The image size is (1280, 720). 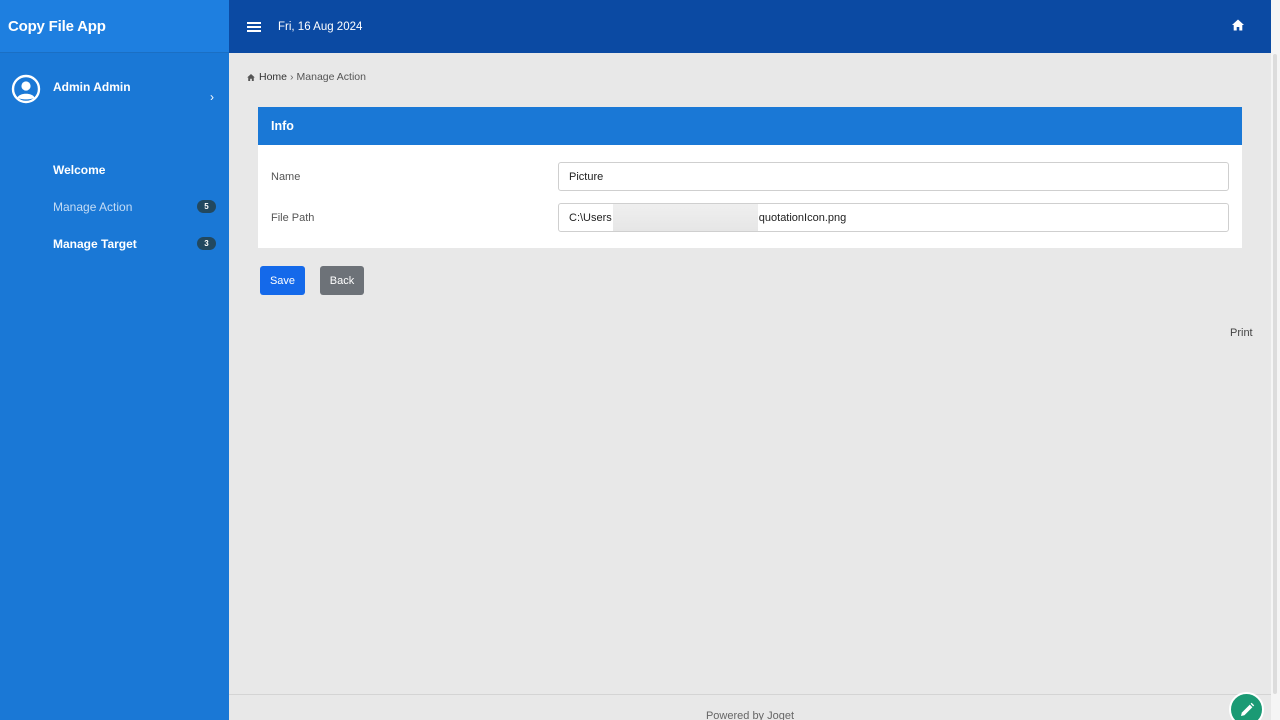 I want to click on sidebar-item-manage-action: Manage Action 5, so click(x=114, y=206).